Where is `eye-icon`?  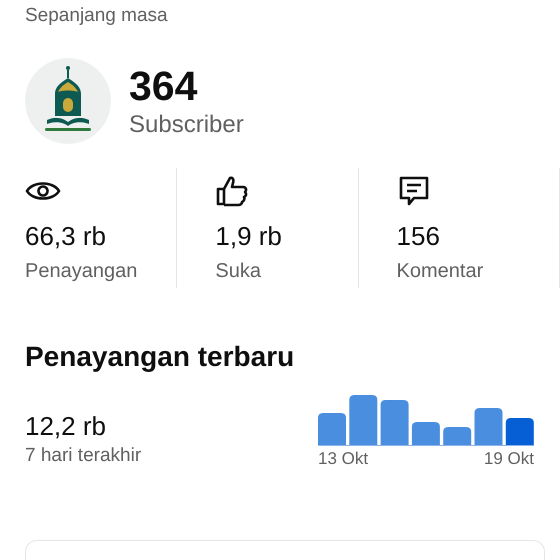 eye-icon is located at coordinates (43, 191).